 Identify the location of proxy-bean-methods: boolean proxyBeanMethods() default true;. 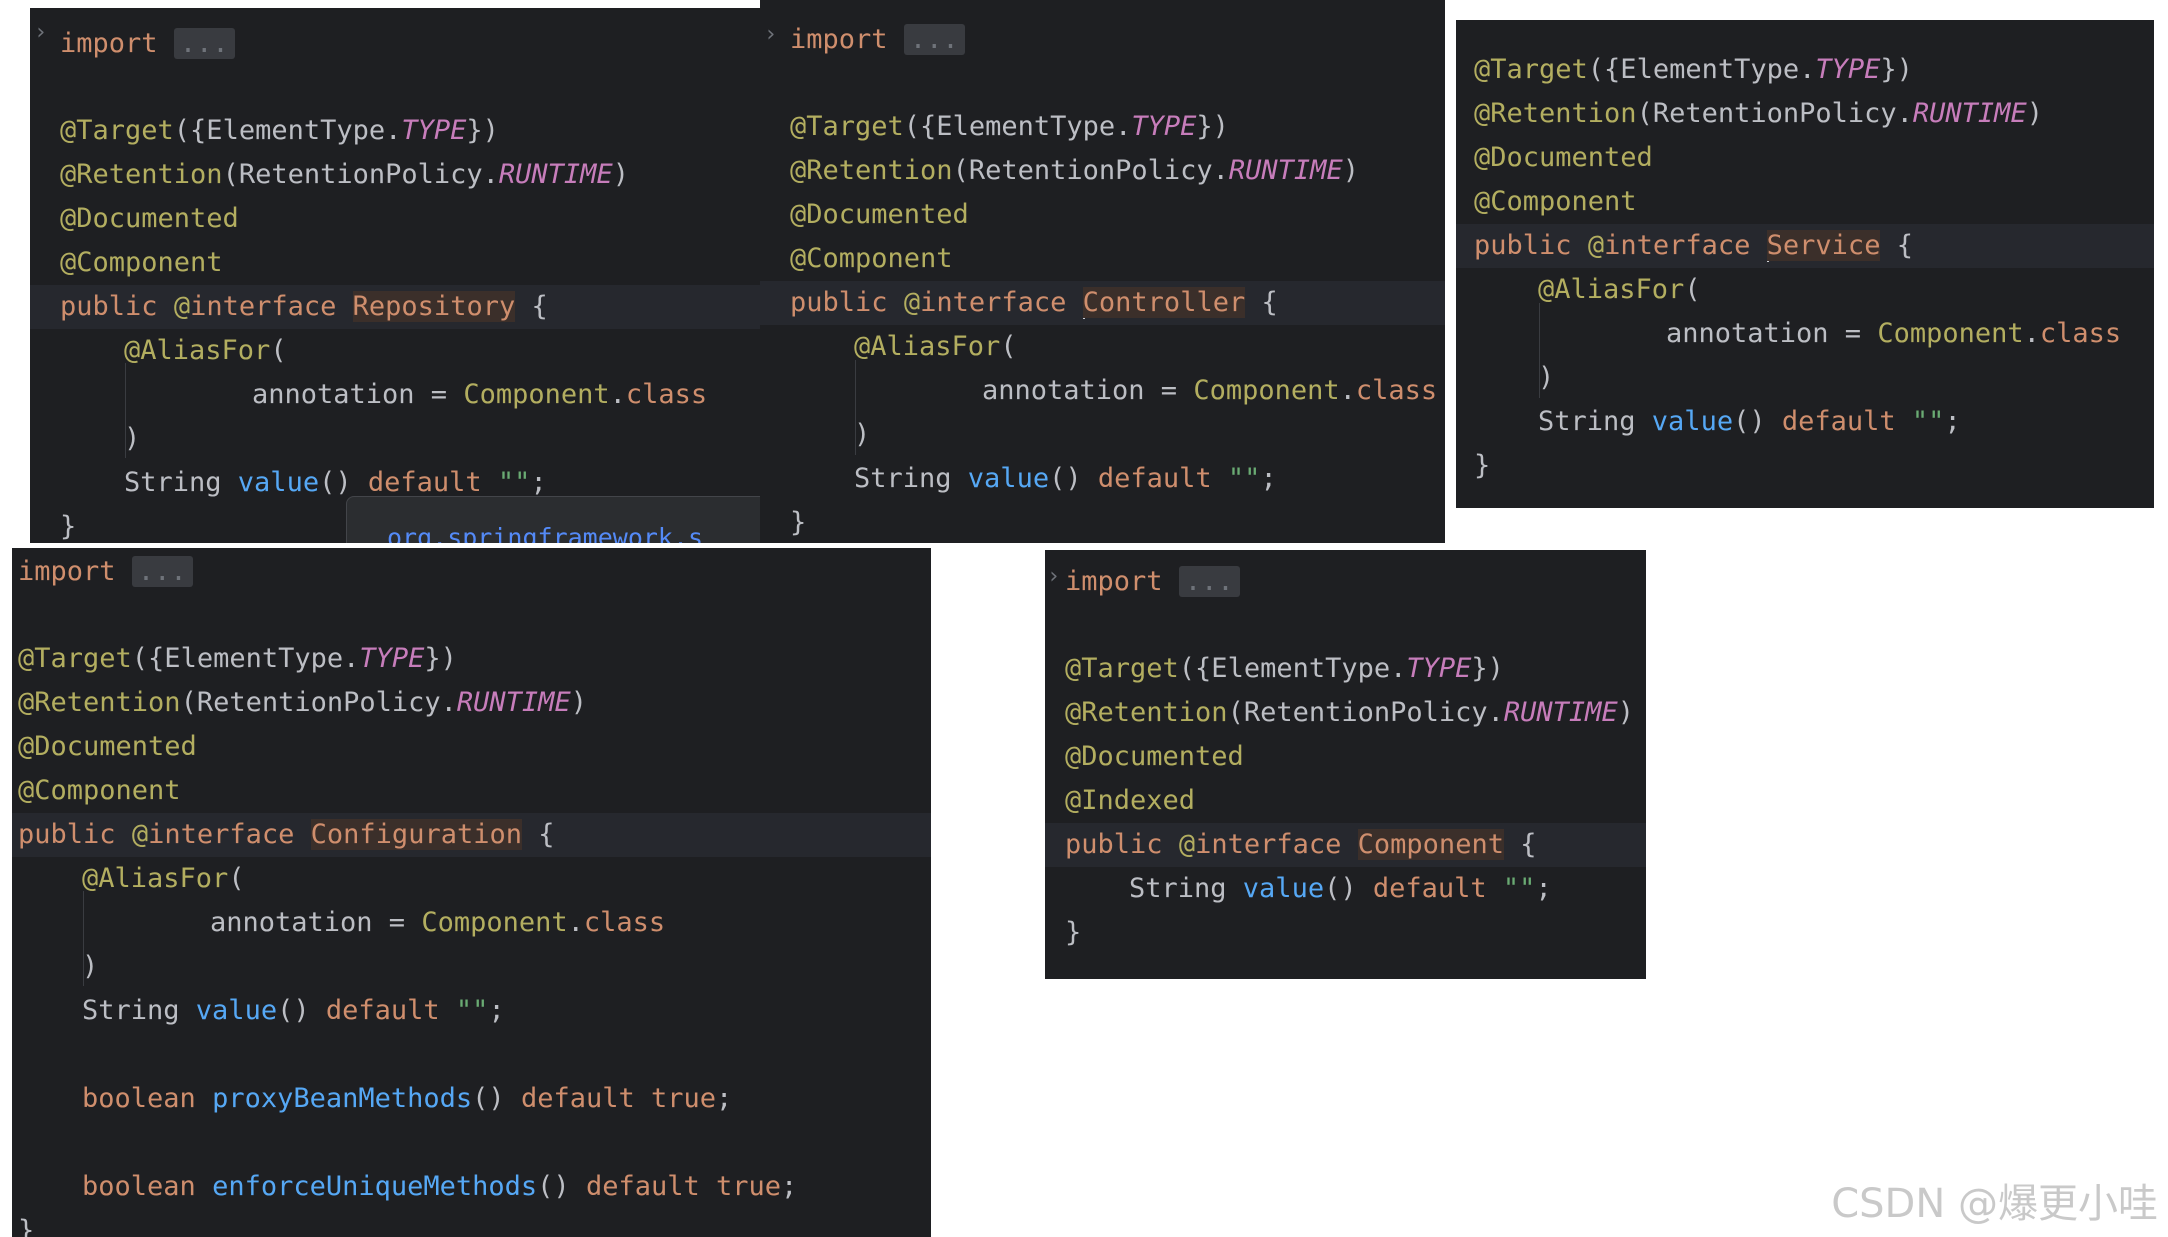
(407, 1098).